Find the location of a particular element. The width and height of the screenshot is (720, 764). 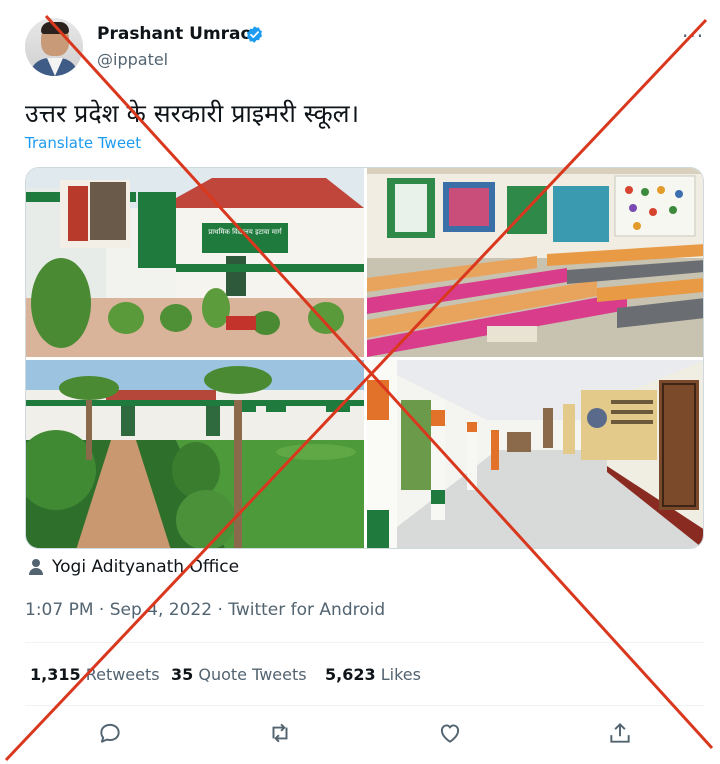

likes-count: 5,623 is located at coordinates (350, 674).